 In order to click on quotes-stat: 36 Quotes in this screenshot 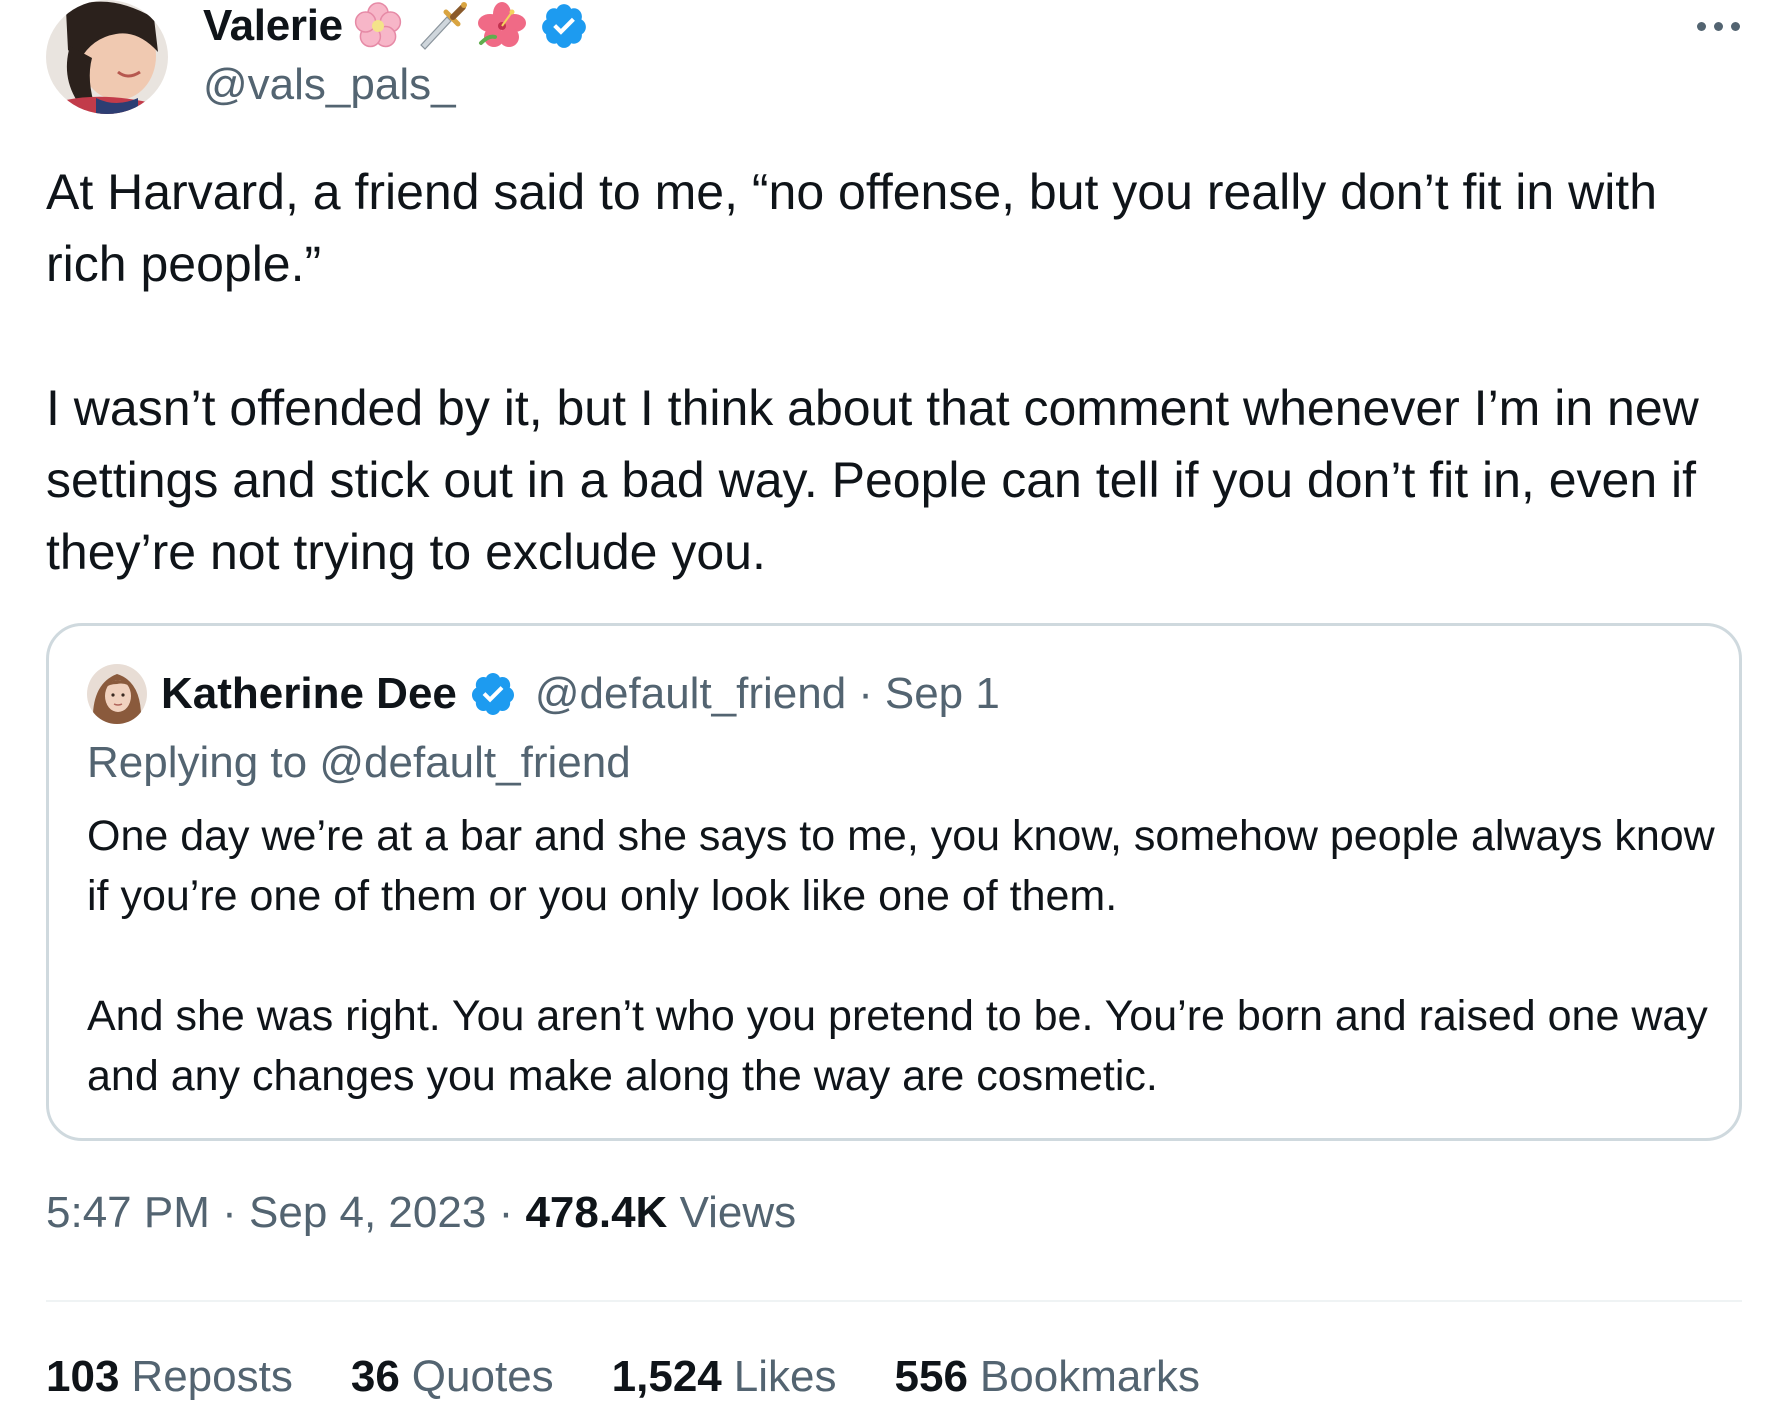, I will do `click(452, 1377)`.